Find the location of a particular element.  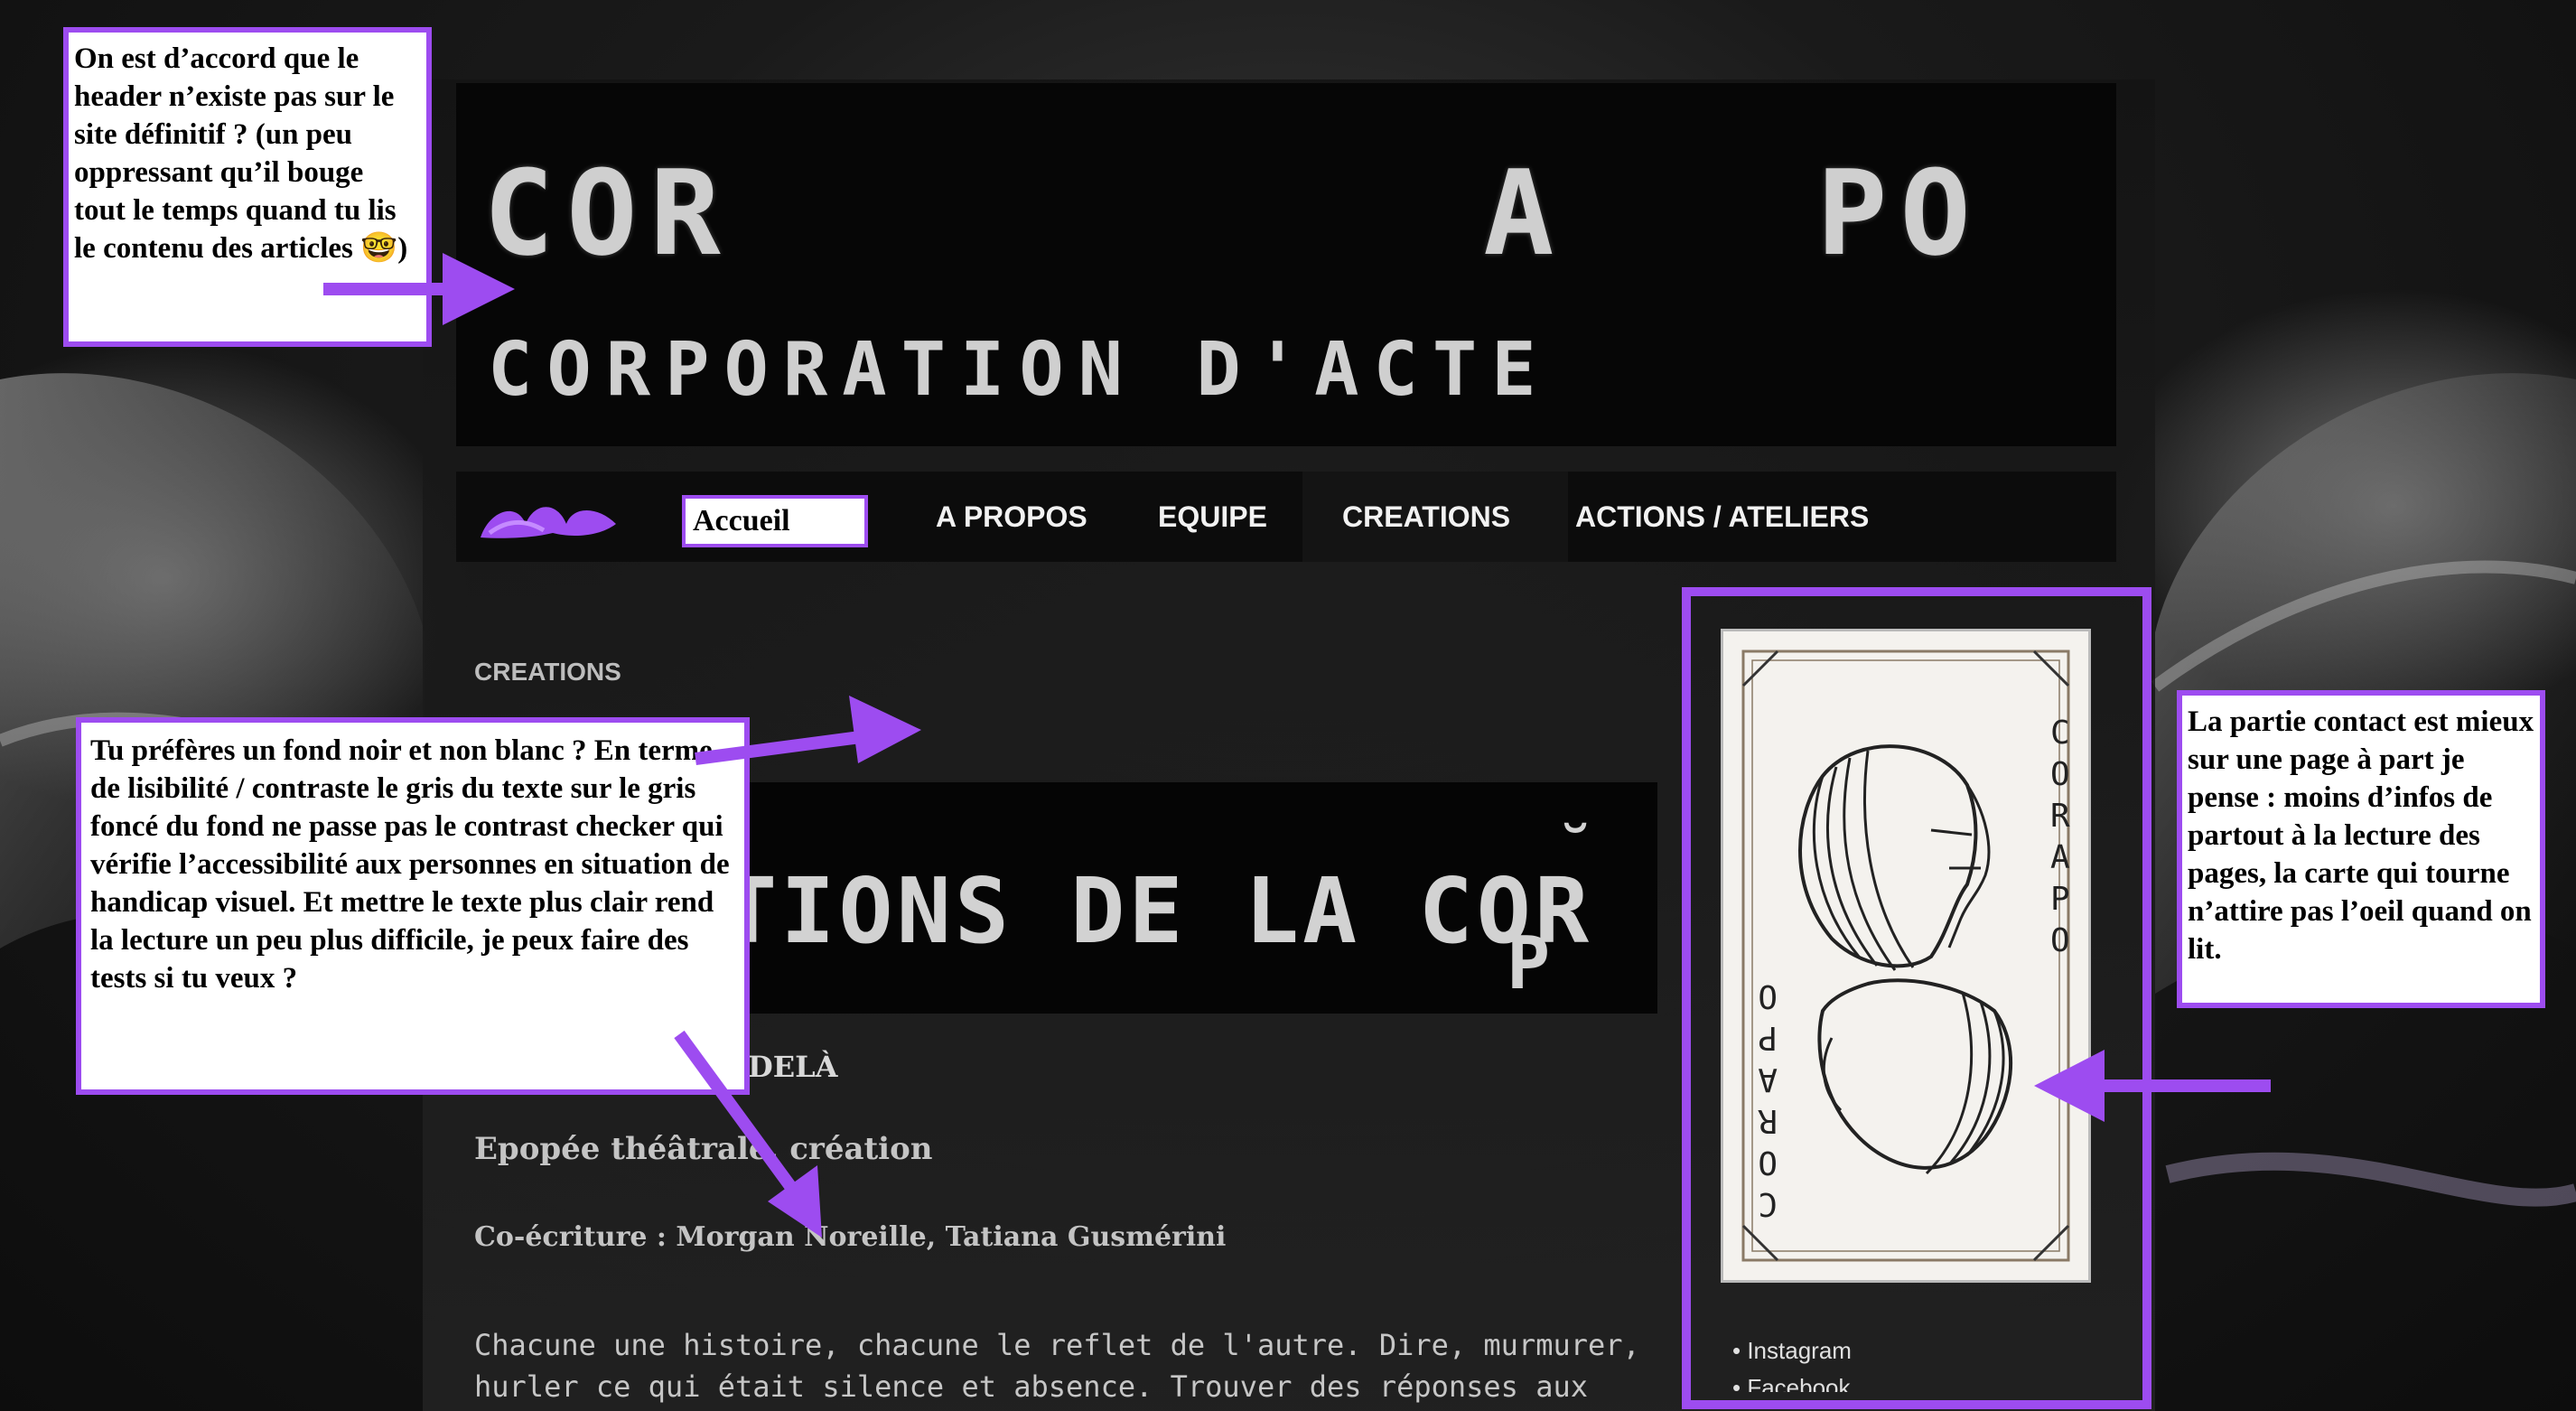

nav-item-creations: CREATIONS is located at coordinates (1435, 517).